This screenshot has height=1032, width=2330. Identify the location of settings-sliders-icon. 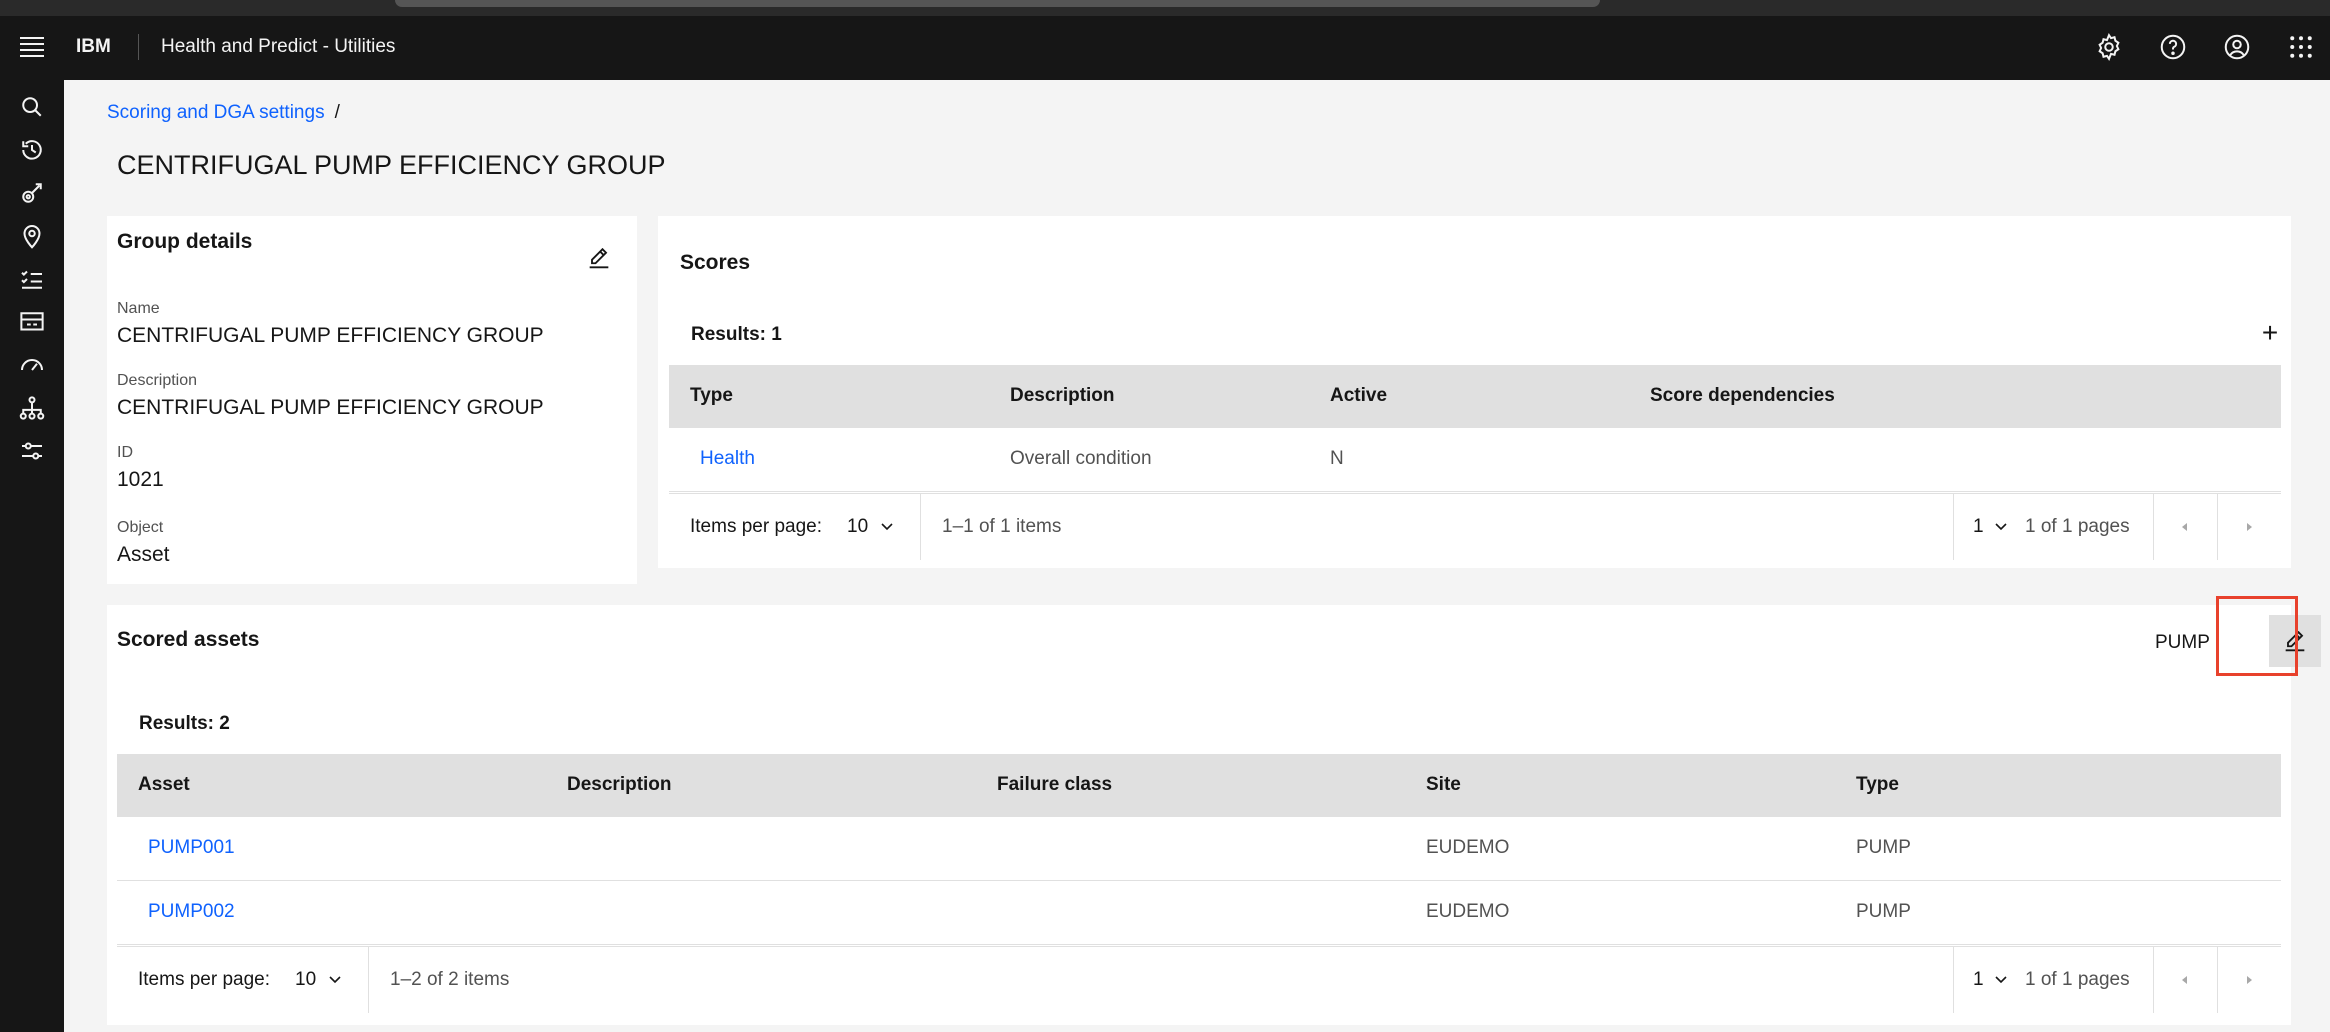
(32, 451).